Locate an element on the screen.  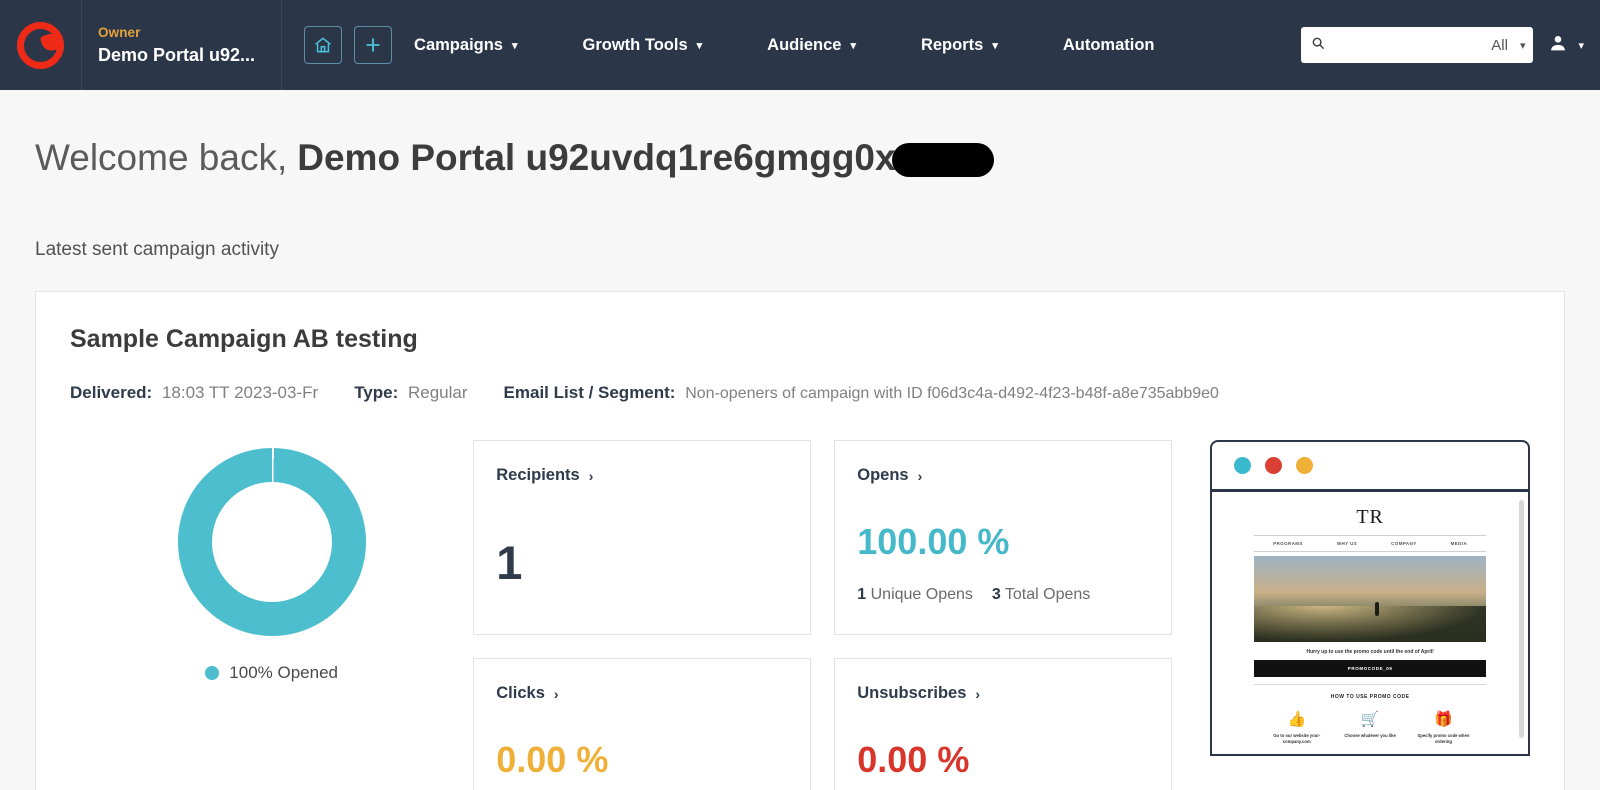
email-nav-item: WHY US is located at coordinates (1347, 543).